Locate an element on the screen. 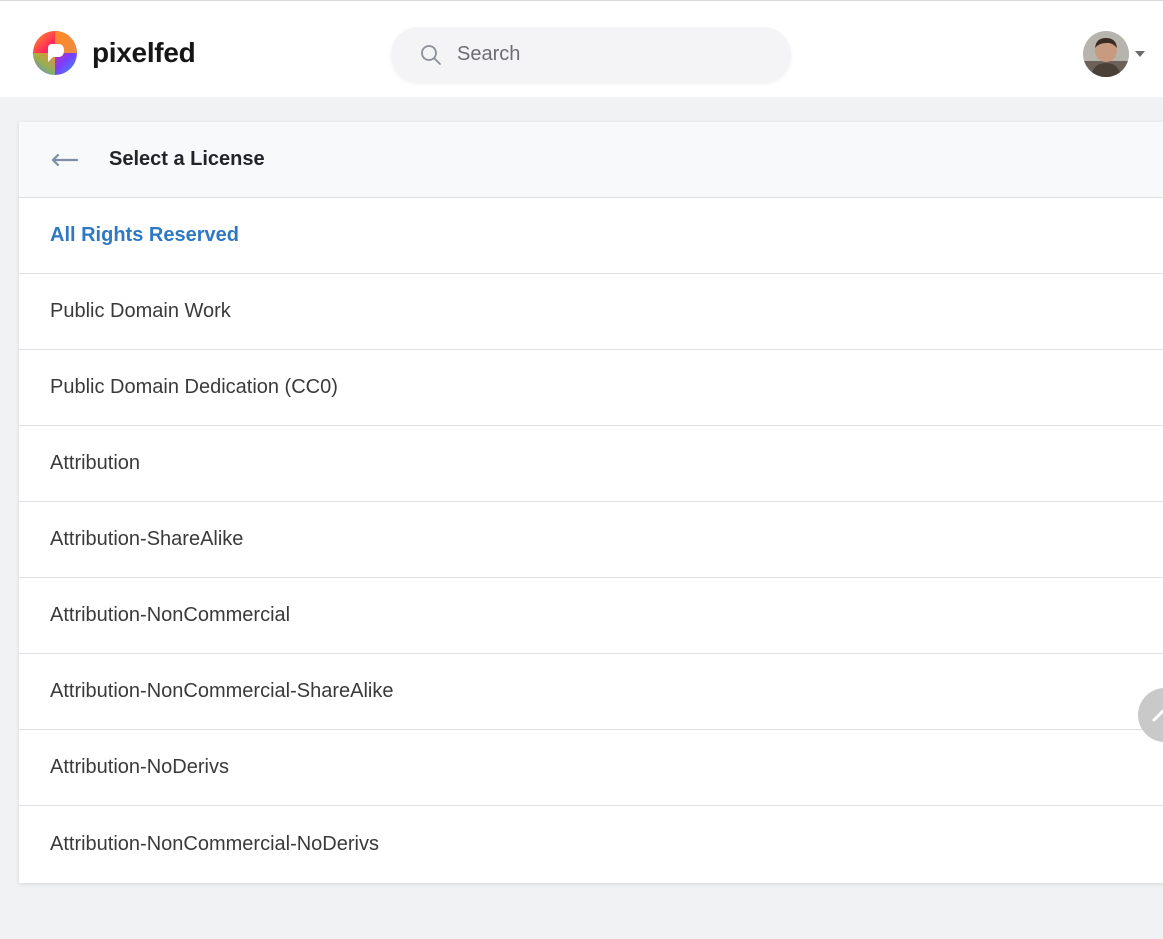 This screenshot has height=939, width=1163. chevron-up-icon is located at coordinates (1157, 715).